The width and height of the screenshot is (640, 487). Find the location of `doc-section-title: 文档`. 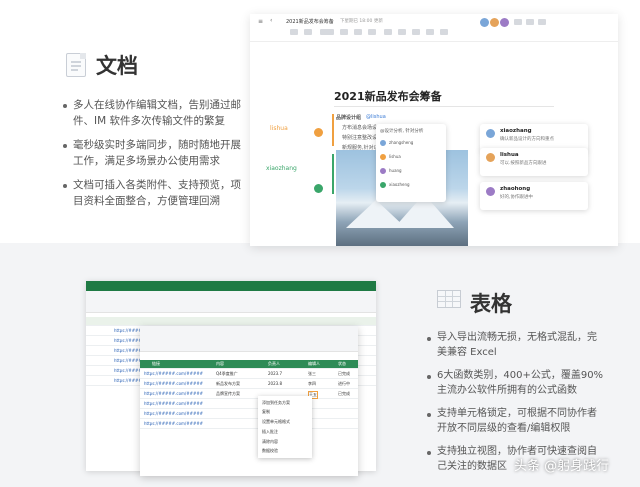

doc-section-title: 文档 is located at coordinates (117, 66).